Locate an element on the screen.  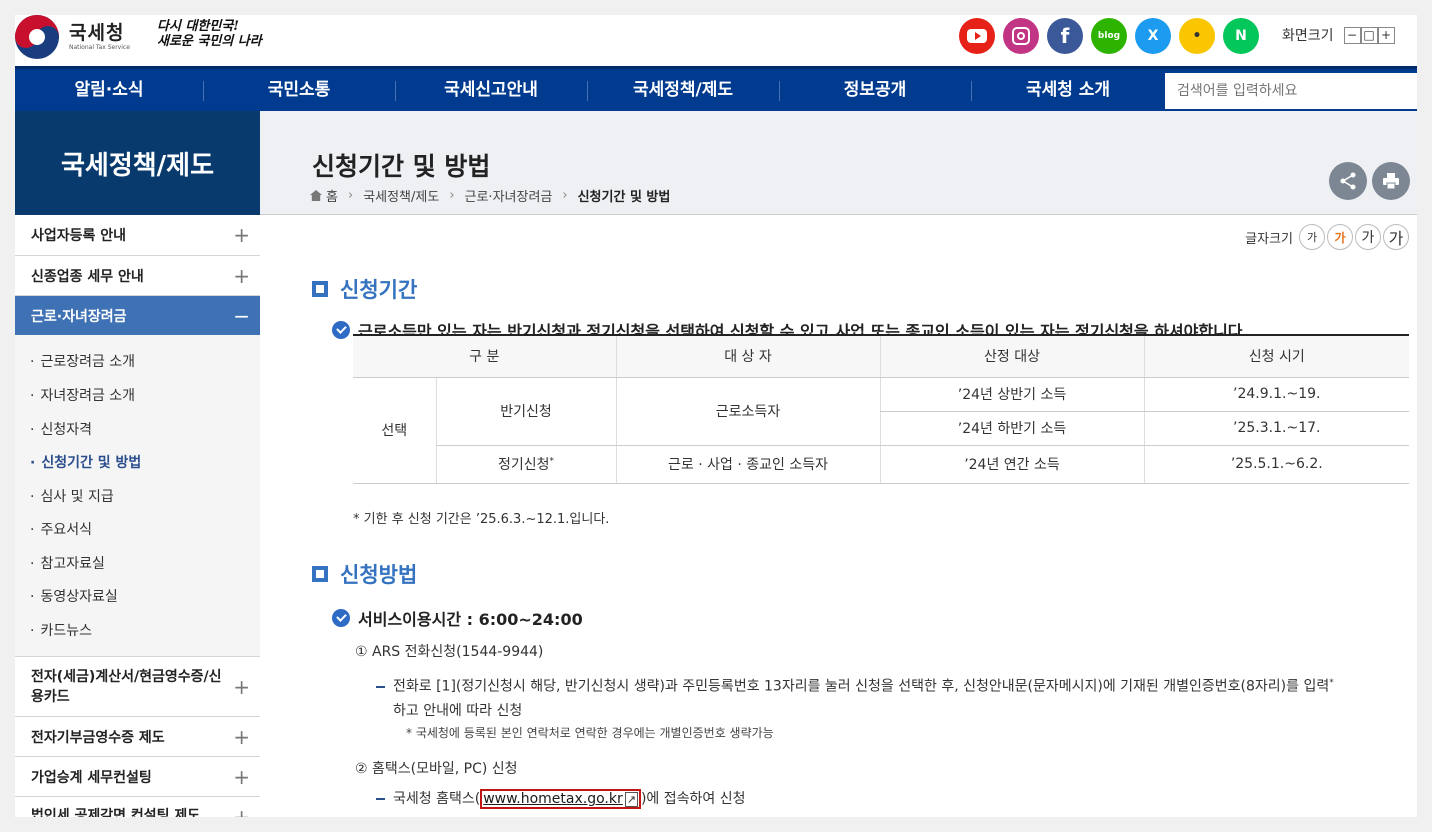
instagram-icon is located at coordinates (1021, 36).